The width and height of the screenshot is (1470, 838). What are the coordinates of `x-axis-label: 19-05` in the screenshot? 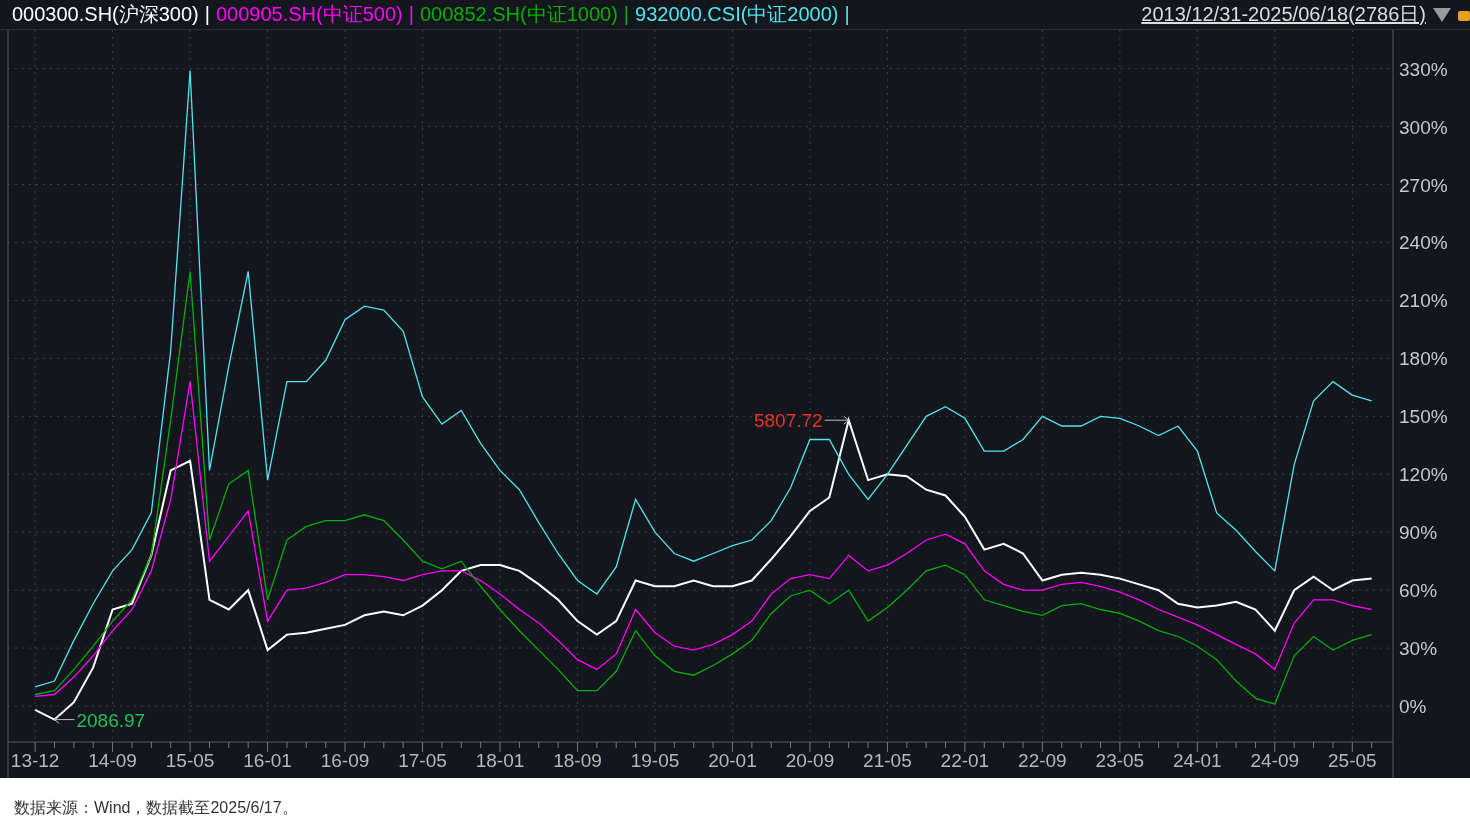 It's located at (655, 760).